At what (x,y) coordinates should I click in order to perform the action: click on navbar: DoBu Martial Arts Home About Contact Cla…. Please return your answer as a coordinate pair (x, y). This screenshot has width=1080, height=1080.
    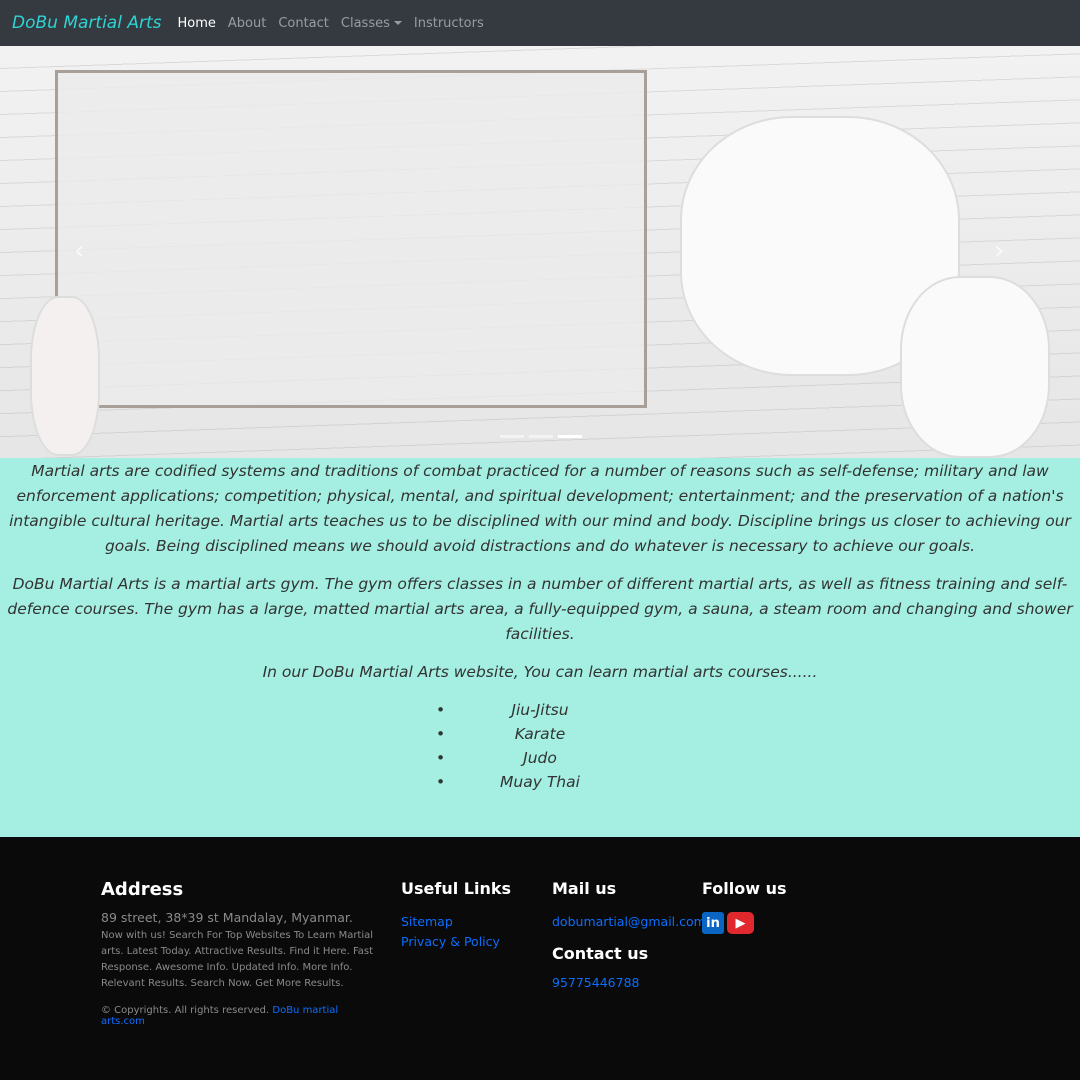
    Looking at the image, I should click on (540, 23).